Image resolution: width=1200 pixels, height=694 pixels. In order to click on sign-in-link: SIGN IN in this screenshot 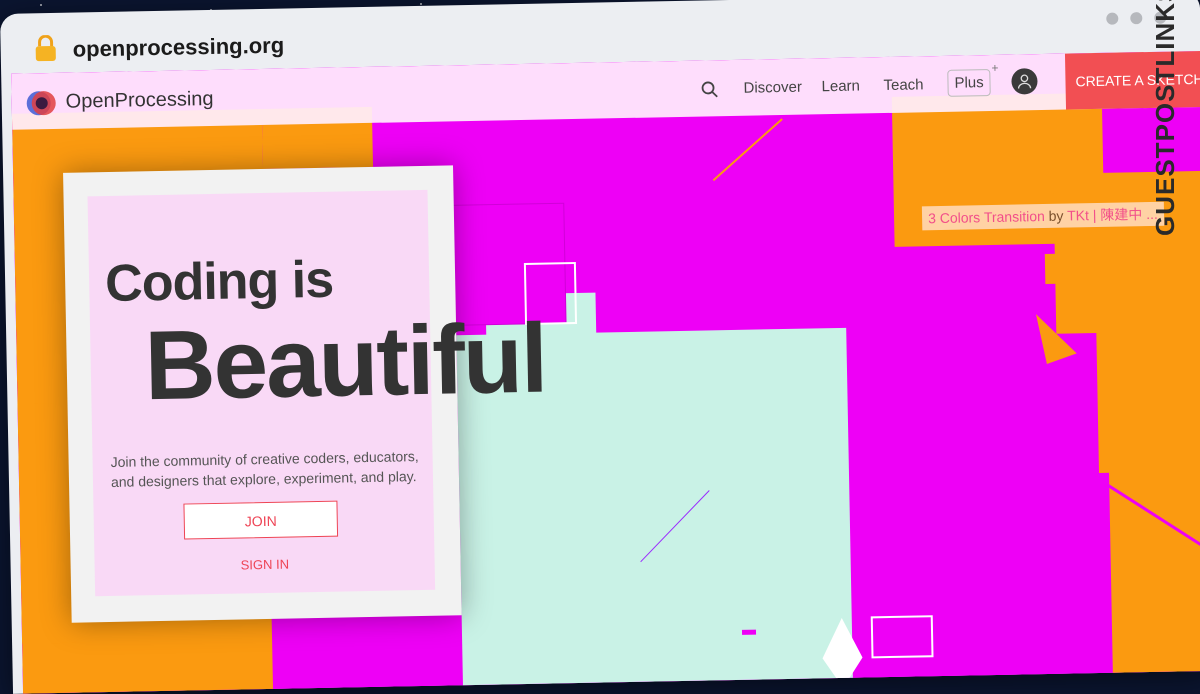, I will do `click(264, 565)`.